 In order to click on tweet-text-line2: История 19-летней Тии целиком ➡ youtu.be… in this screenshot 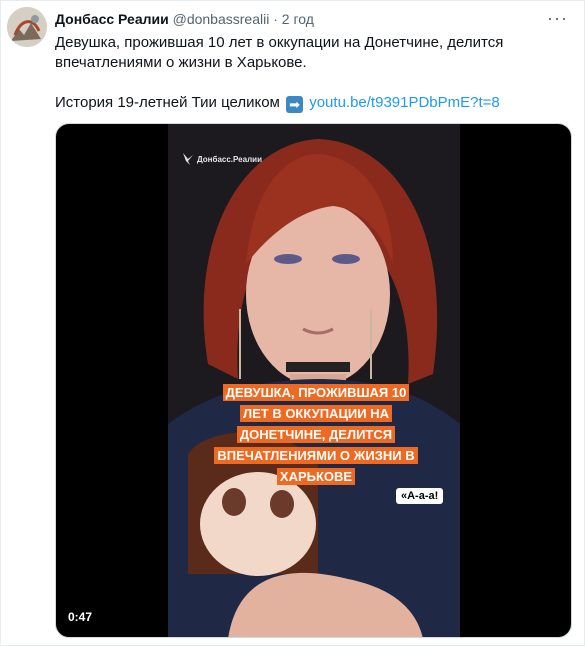, I will do `click(312, 103)`.